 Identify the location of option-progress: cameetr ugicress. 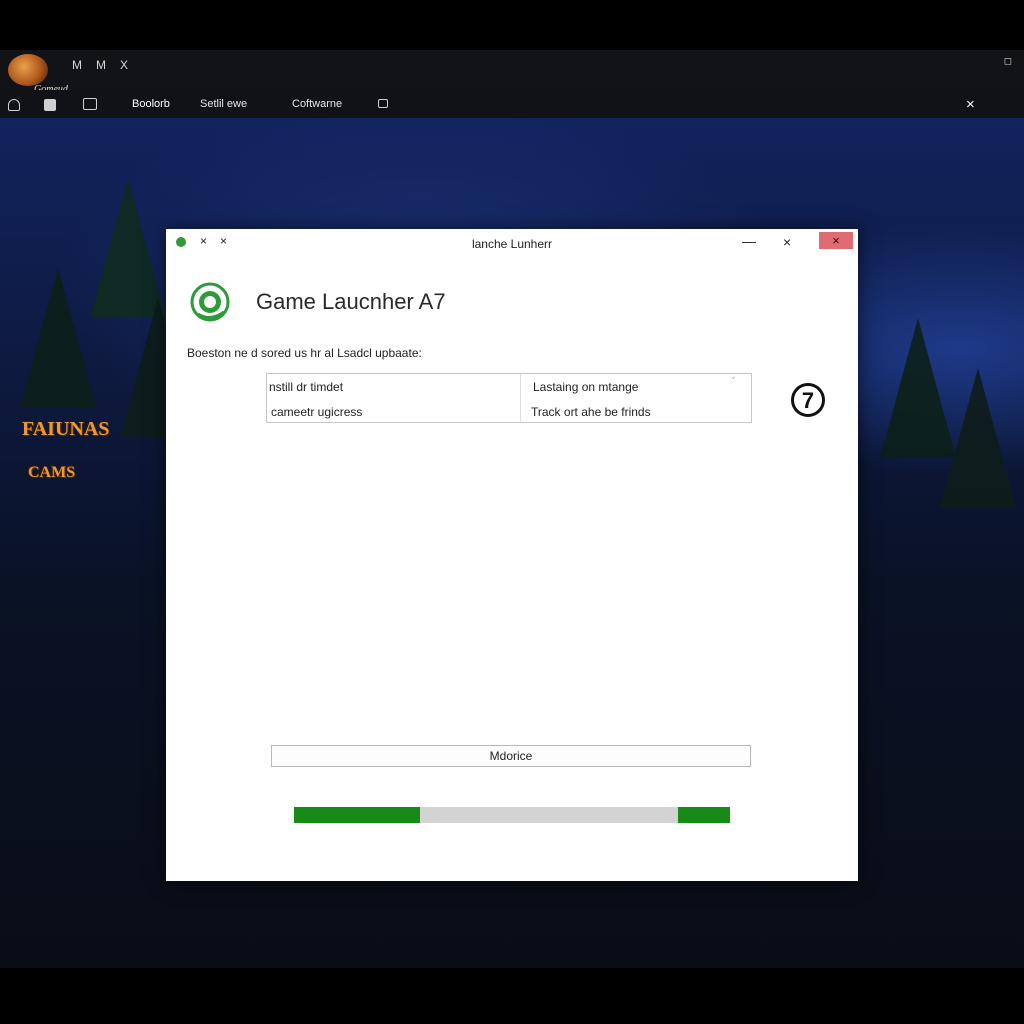
(316, 412).